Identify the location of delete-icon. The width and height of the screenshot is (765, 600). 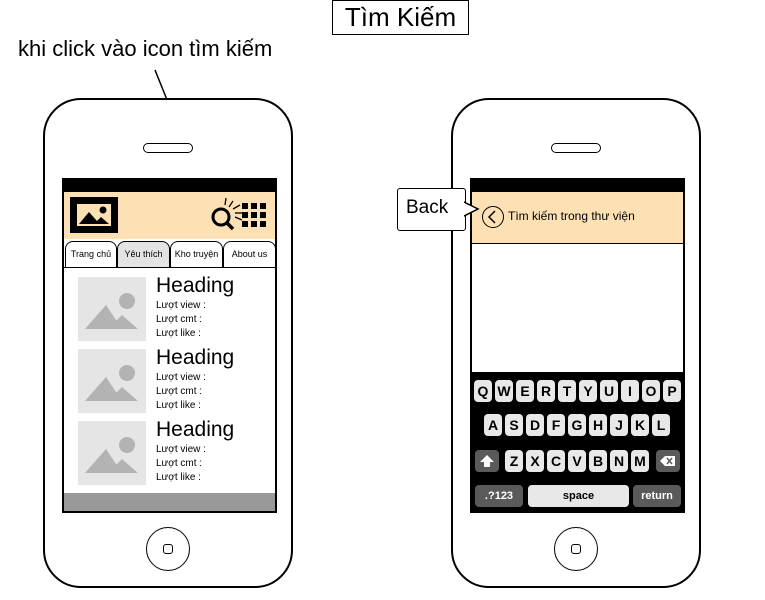
(668, 461).